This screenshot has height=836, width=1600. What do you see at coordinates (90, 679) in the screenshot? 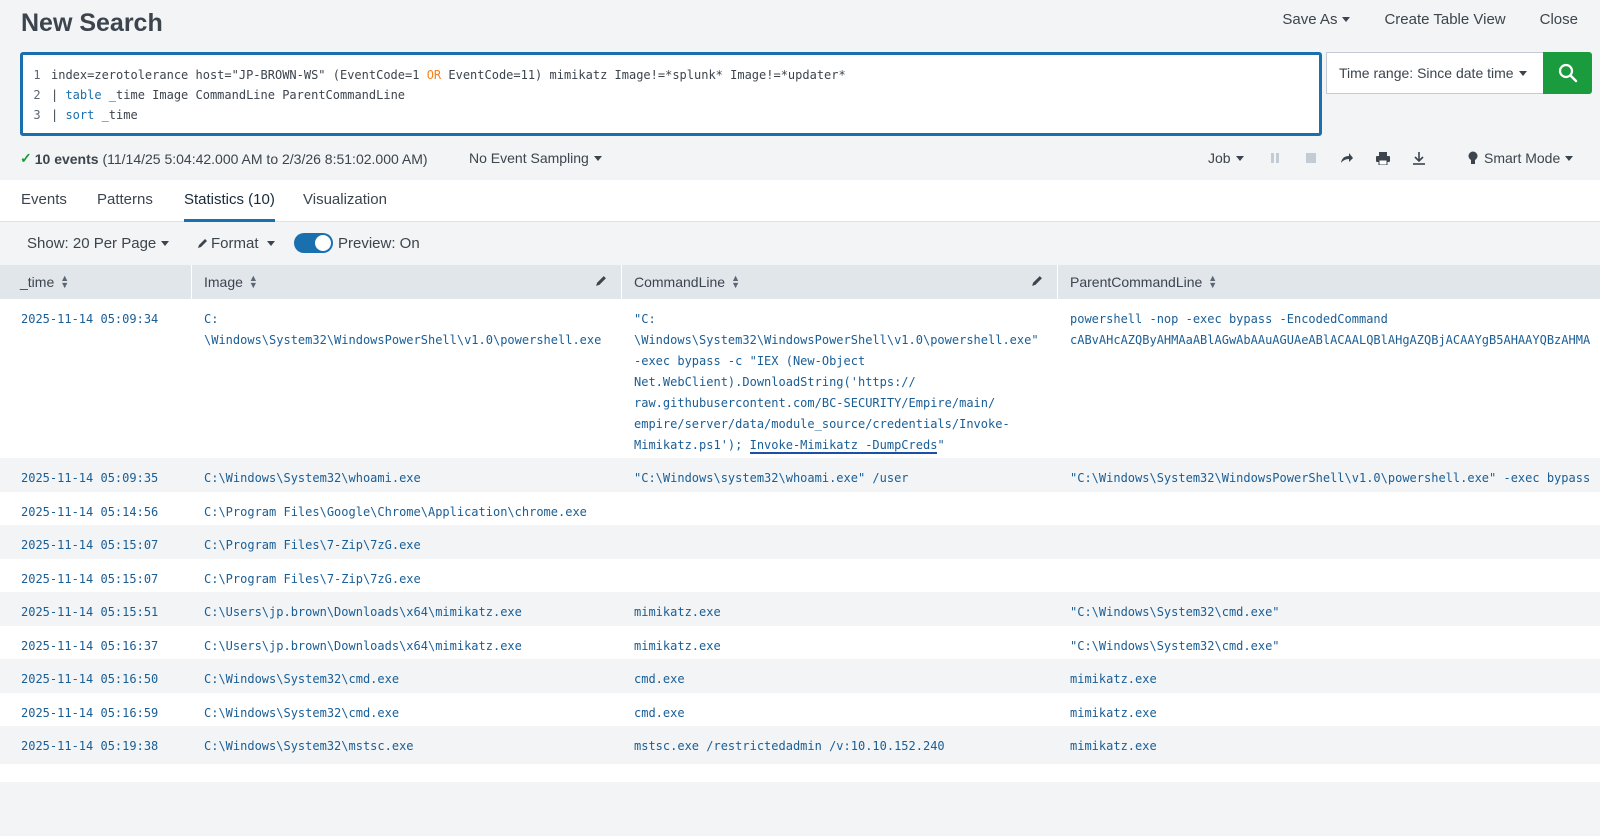
I see `cell-time: 2025-11-14 05:16:50` at bounding box center [90, 679].